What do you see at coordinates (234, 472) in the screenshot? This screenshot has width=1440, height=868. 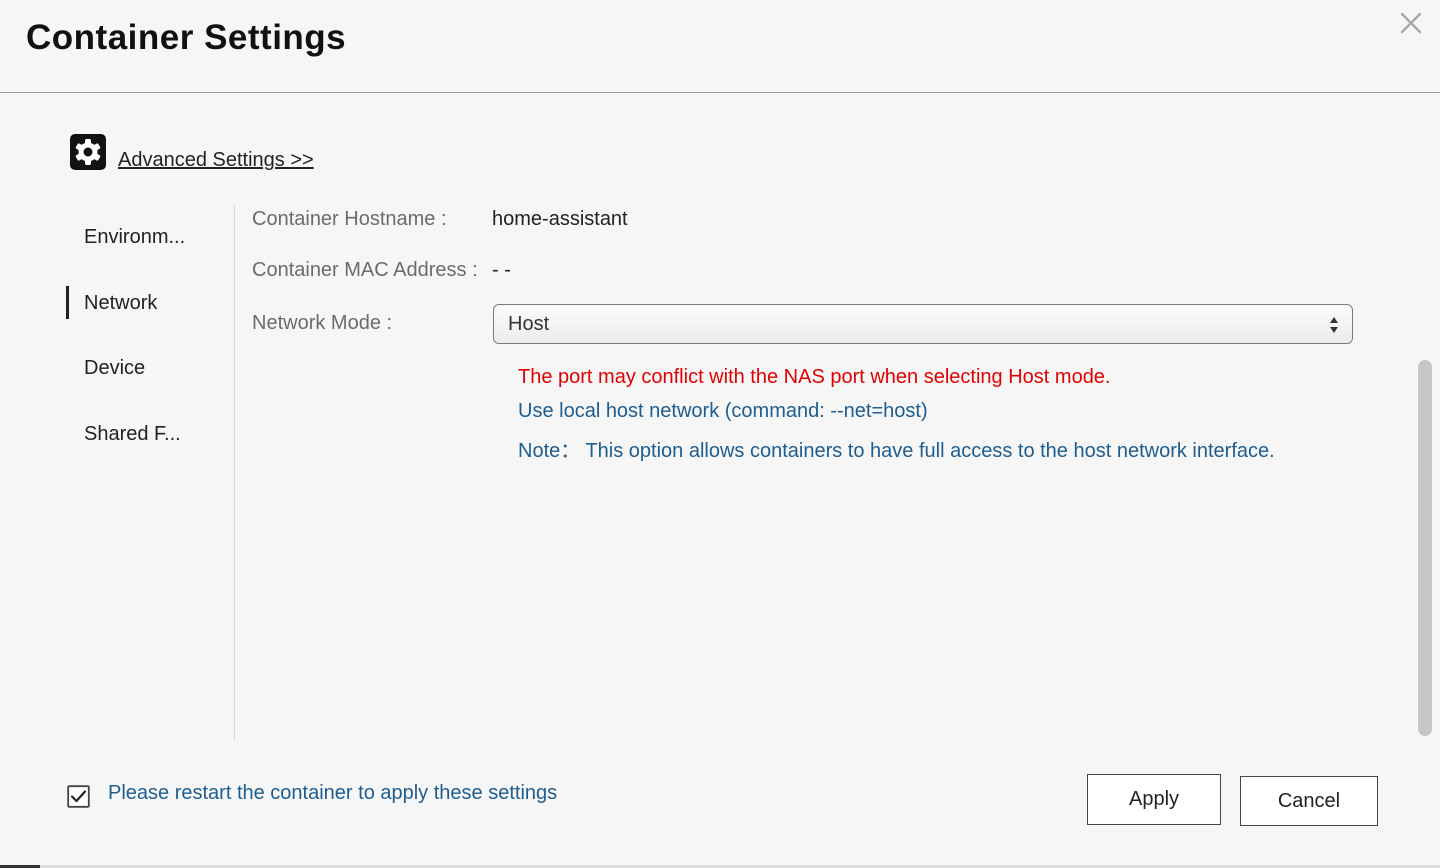 I see `sidebar-divider` at bounding box center [234, 472].